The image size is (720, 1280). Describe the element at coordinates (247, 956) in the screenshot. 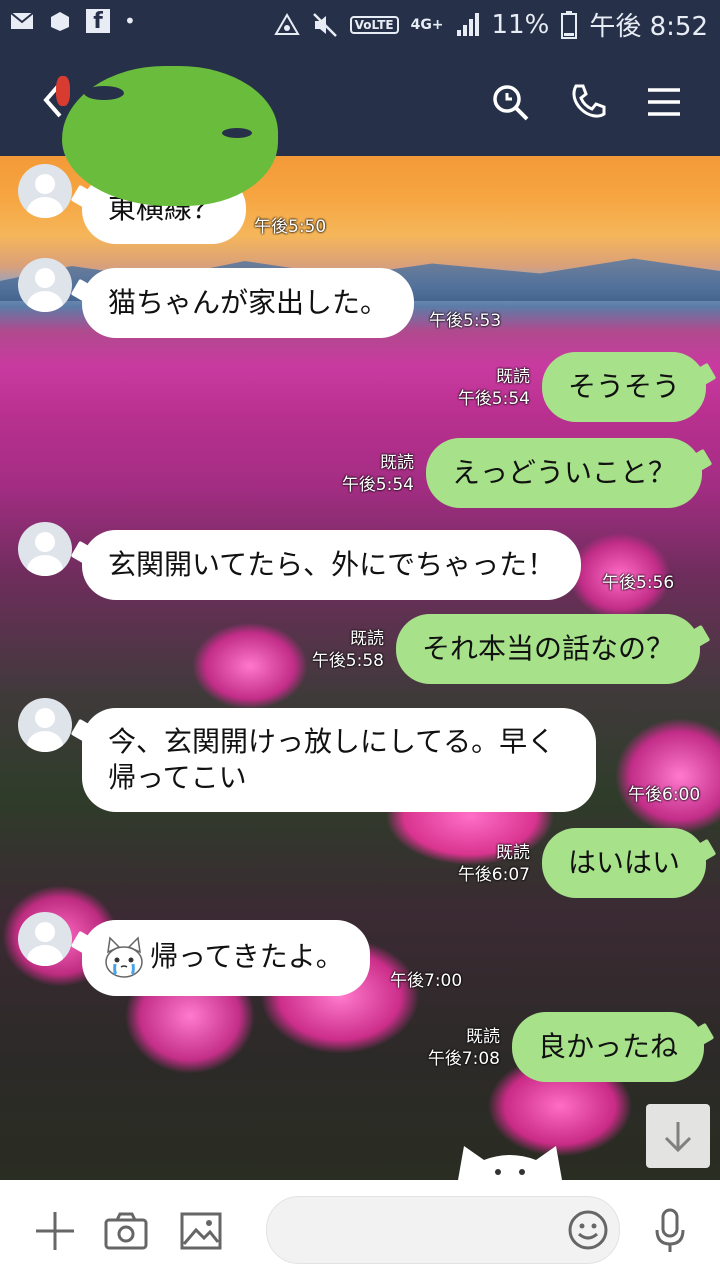

I see `message-text: 帰ってきたよ。` at that location.